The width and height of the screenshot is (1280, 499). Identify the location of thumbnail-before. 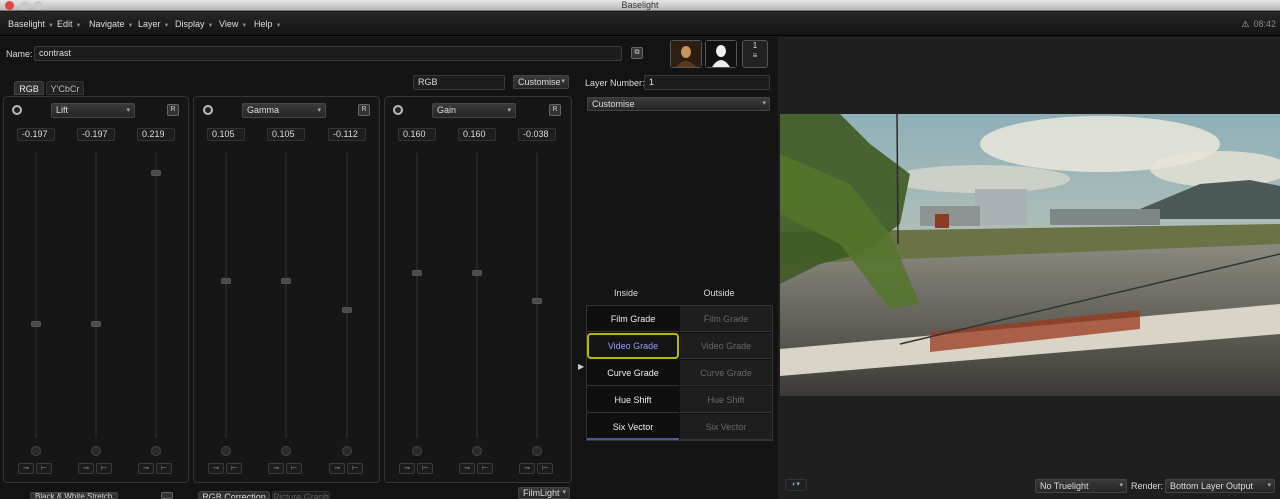
(686, 54).